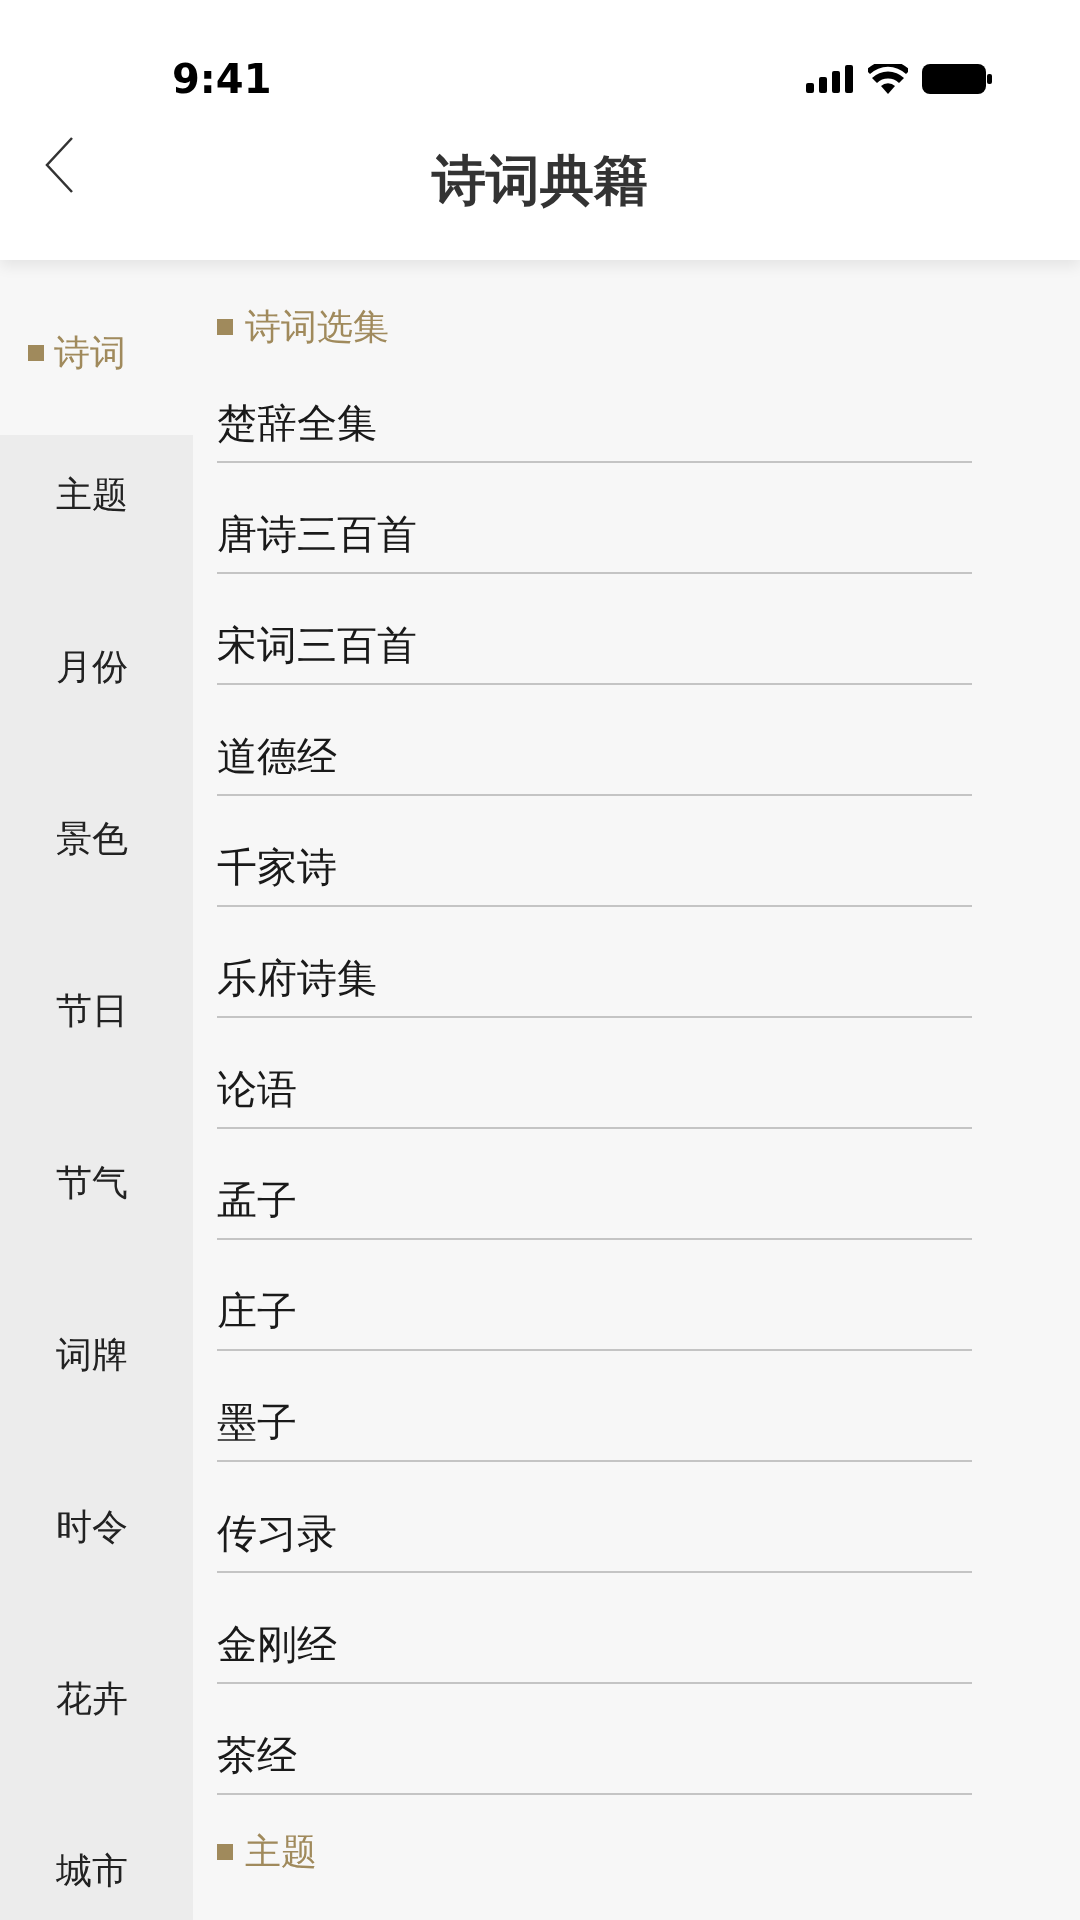 Image resolution: width=1080 pixels, height=1920 pixels. I want to click on book-list-item: 宋词三百首, so click(594, 629).